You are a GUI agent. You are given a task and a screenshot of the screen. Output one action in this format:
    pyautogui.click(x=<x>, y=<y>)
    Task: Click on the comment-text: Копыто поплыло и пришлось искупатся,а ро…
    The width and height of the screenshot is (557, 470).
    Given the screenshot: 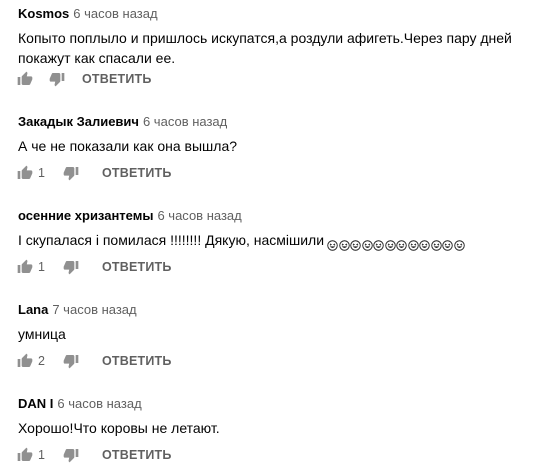 What is the action you would take?
    pyautogui.click(x=265, y=48)
    